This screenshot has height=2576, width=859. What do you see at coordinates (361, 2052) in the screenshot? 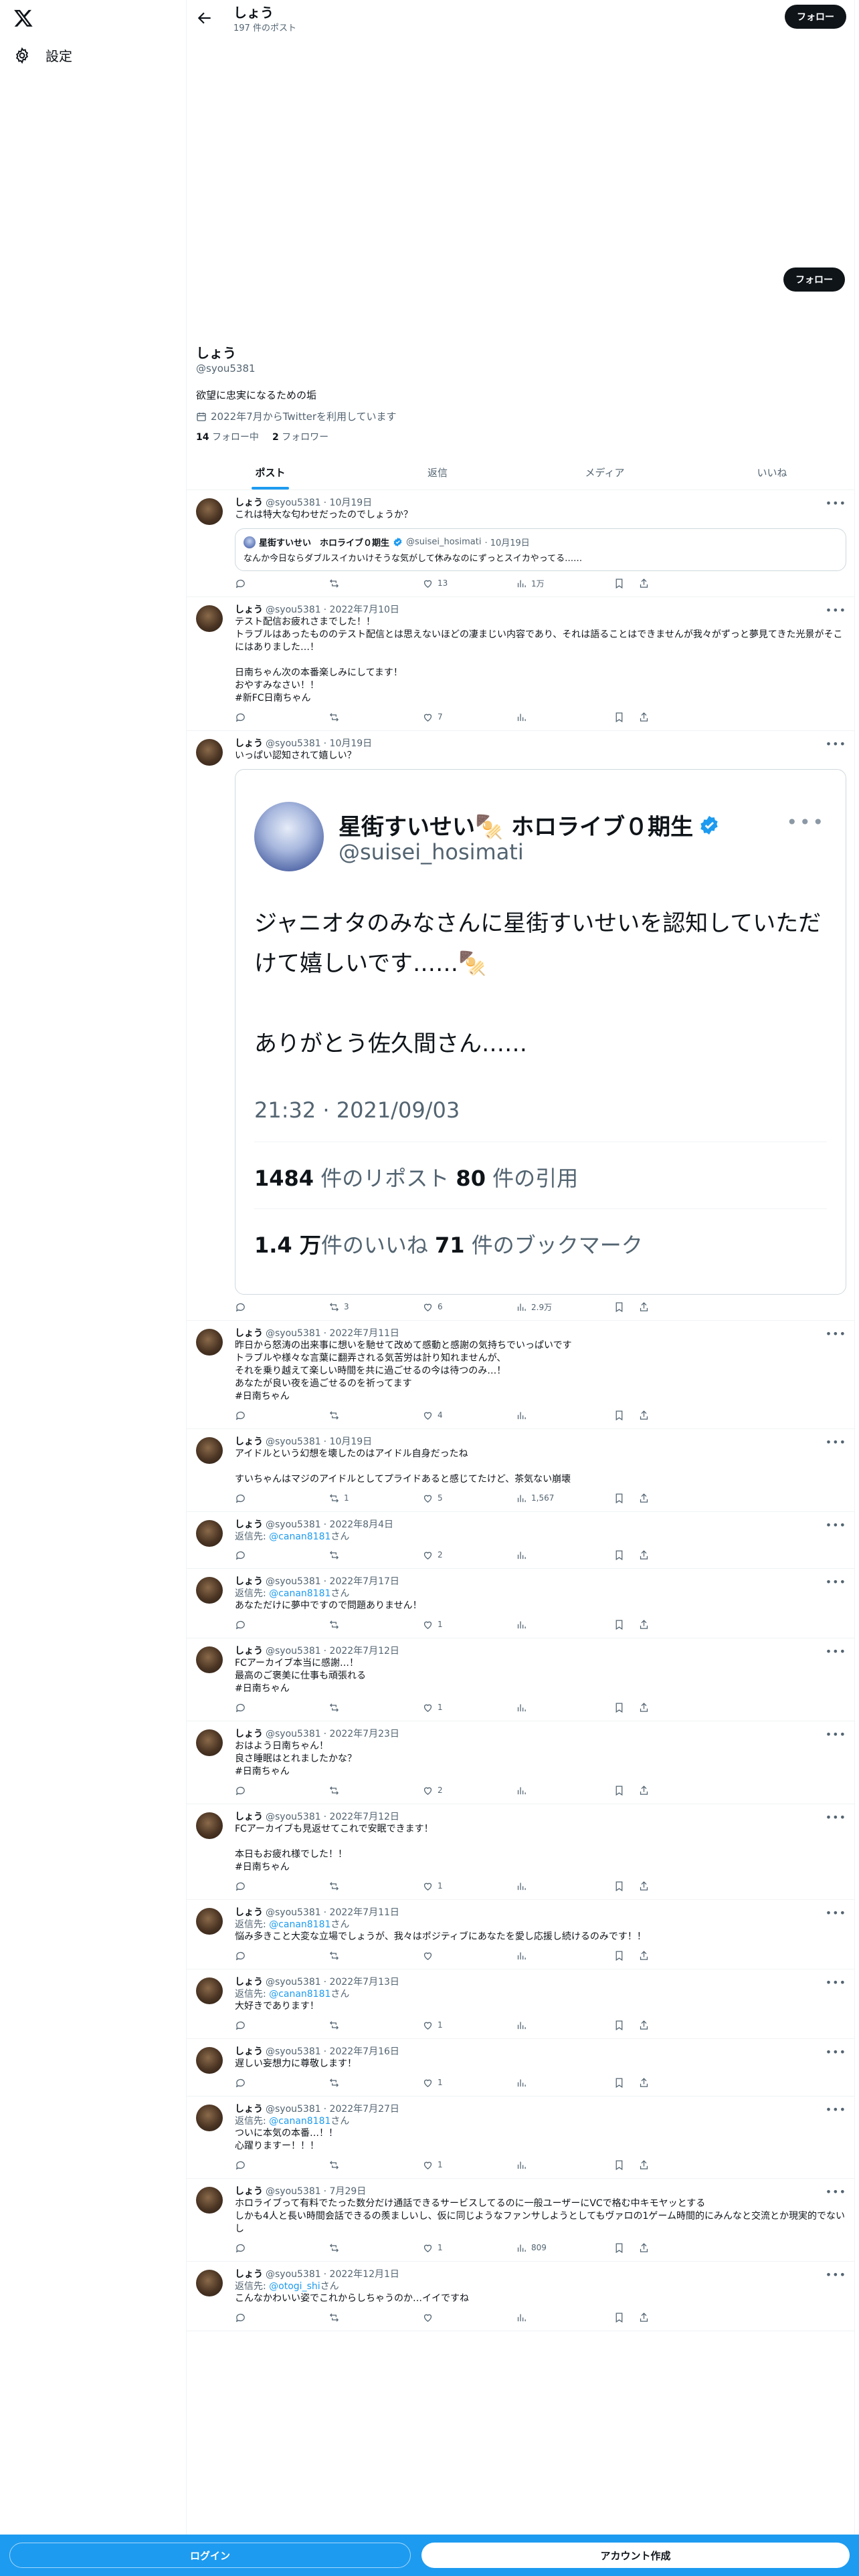
I see `tweet-date: · 2022年7月16日` at bounding box center [361, 2052].